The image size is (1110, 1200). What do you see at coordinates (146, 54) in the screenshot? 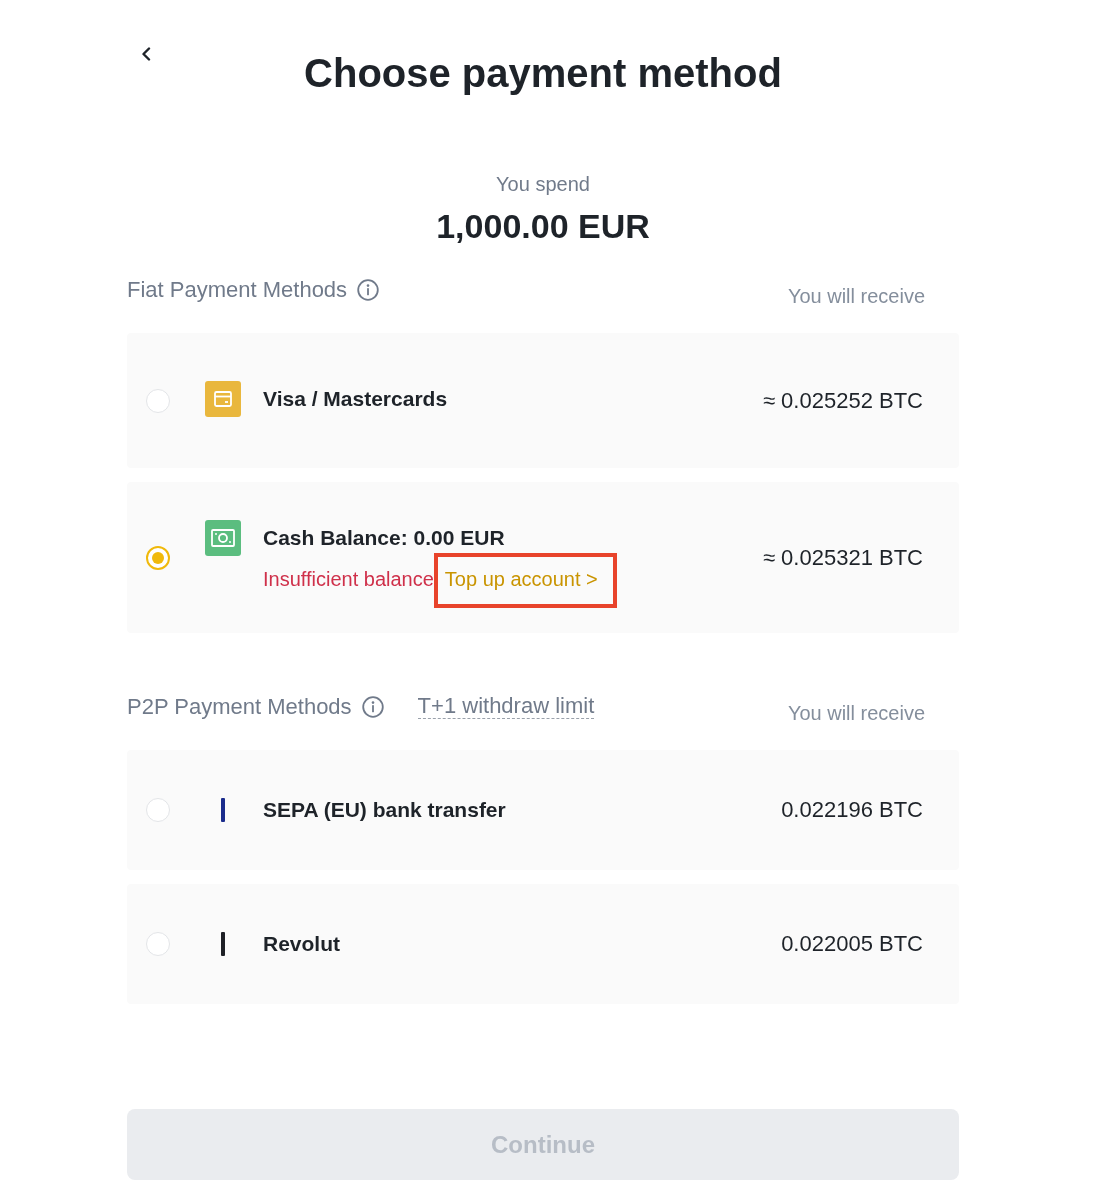
I see `back-chevron-icon` at bounding box center [146, 54].